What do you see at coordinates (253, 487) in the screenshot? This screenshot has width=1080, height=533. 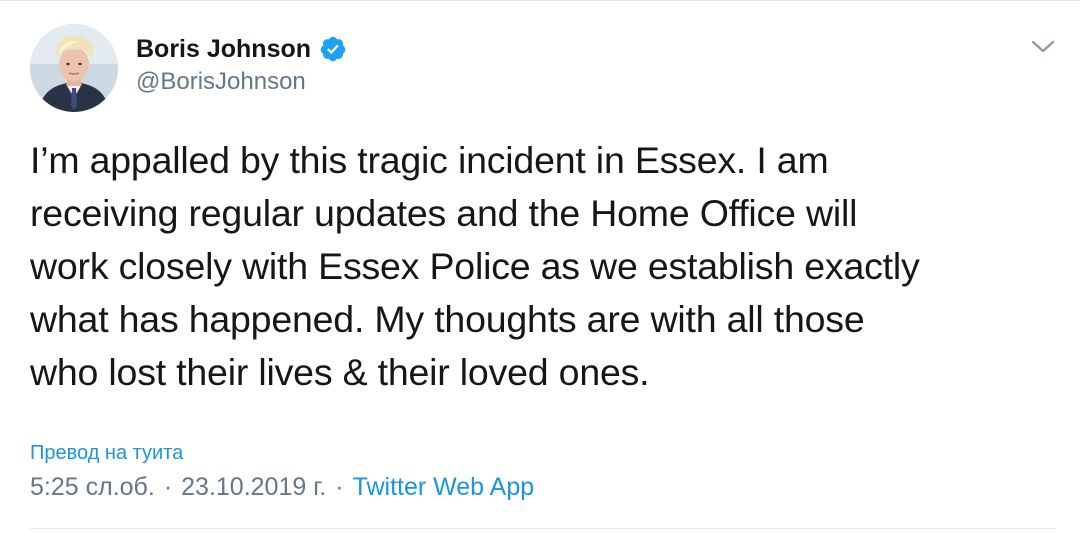 I see `tweet-date: 23.10.2019 г.` at bounding box center [253, 487].